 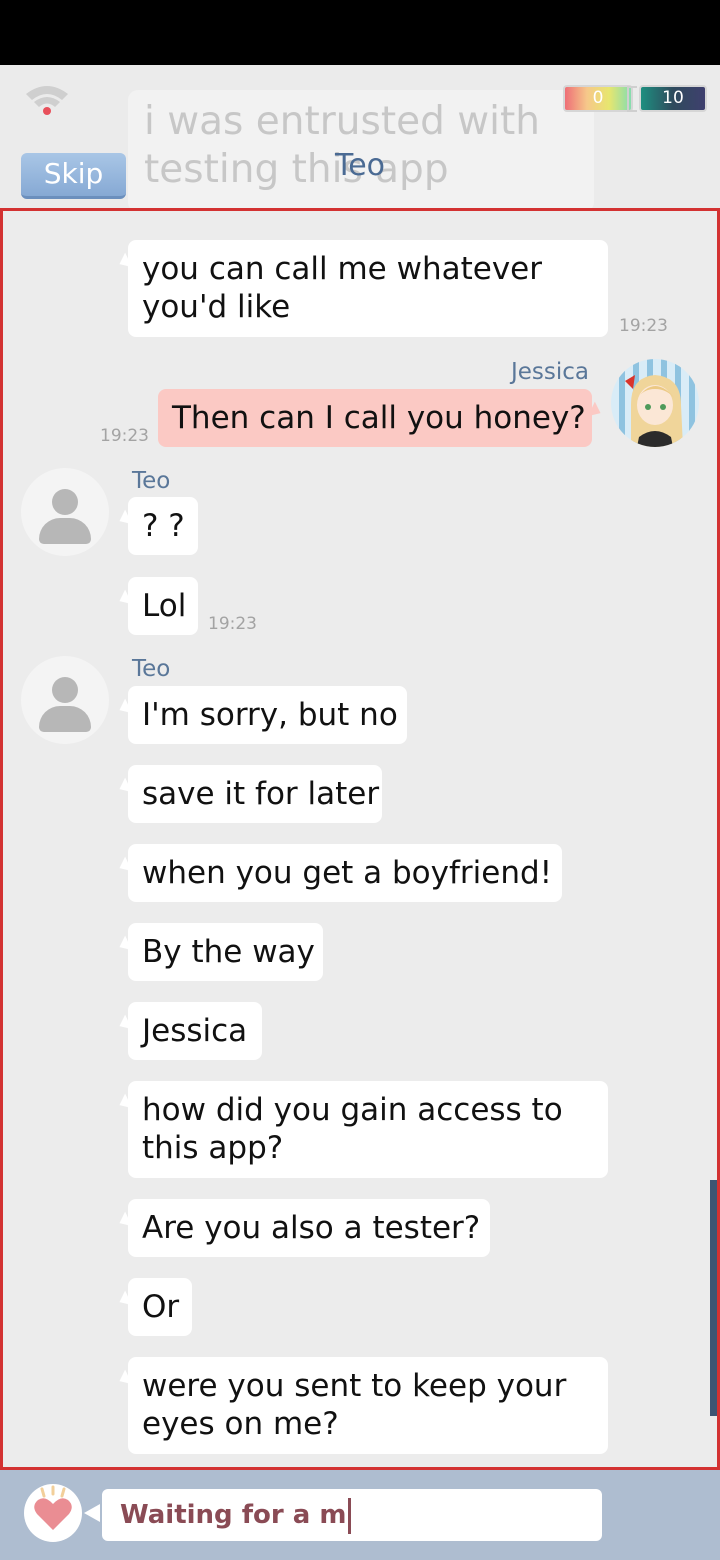 I want to click on status-bar, so click(x=360, y=32).